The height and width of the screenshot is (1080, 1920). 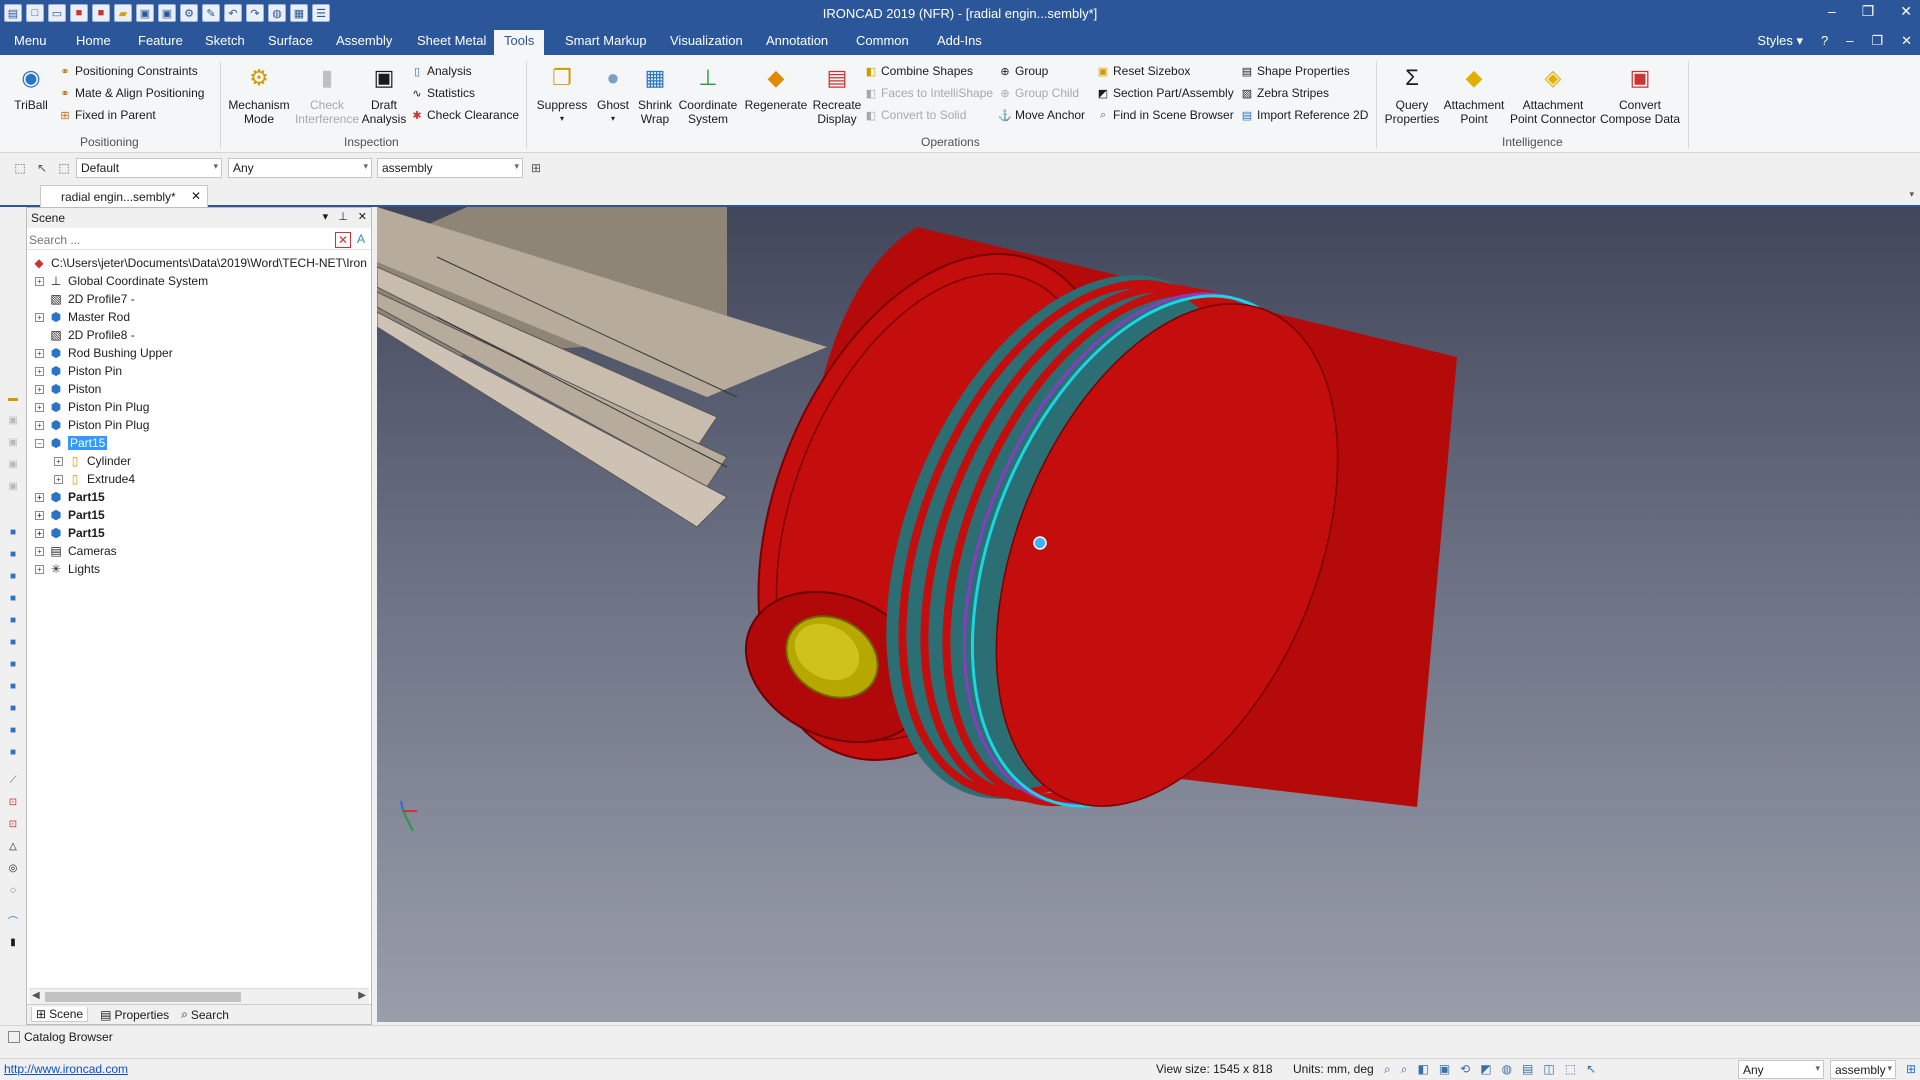 What do you see at coordinates (915, 115) in the screenshot?
I see `convert-to-solid-button: ◧ Convert to Solid` at bounding box center [915, 115].